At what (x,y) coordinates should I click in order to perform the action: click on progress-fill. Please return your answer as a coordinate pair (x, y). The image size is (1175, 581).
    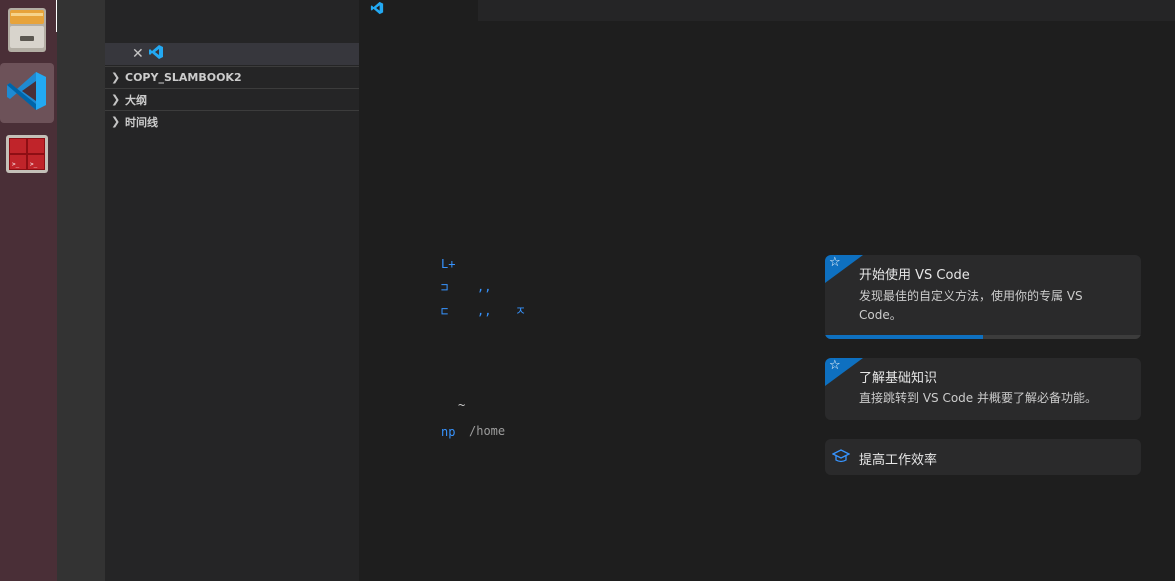
    Looking at the image, I should click on (904, 337).